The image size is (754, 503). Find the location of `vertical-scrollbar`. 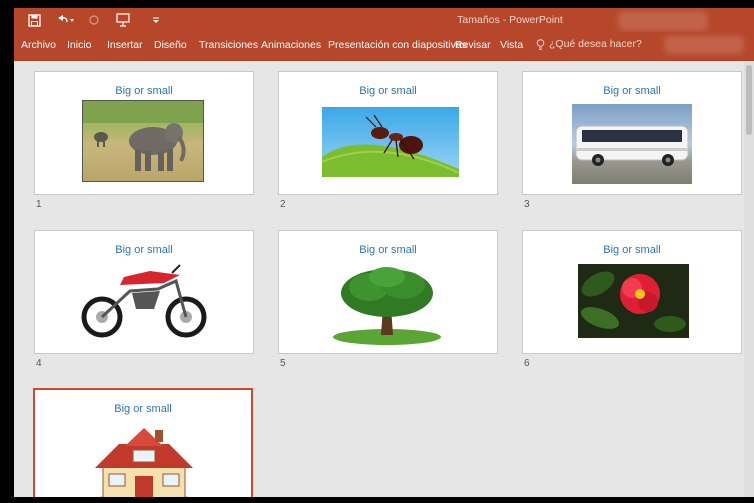

vertical-scrollbar is located at coordinates (749, 279).